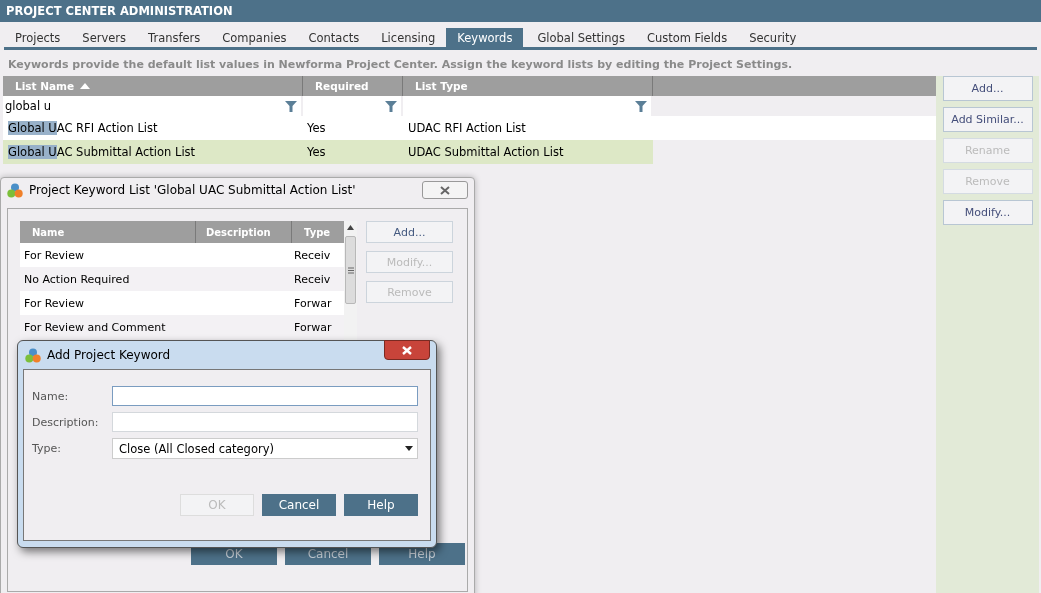  I want to click on window-title: Add Project Keyword, so click(109, 355).